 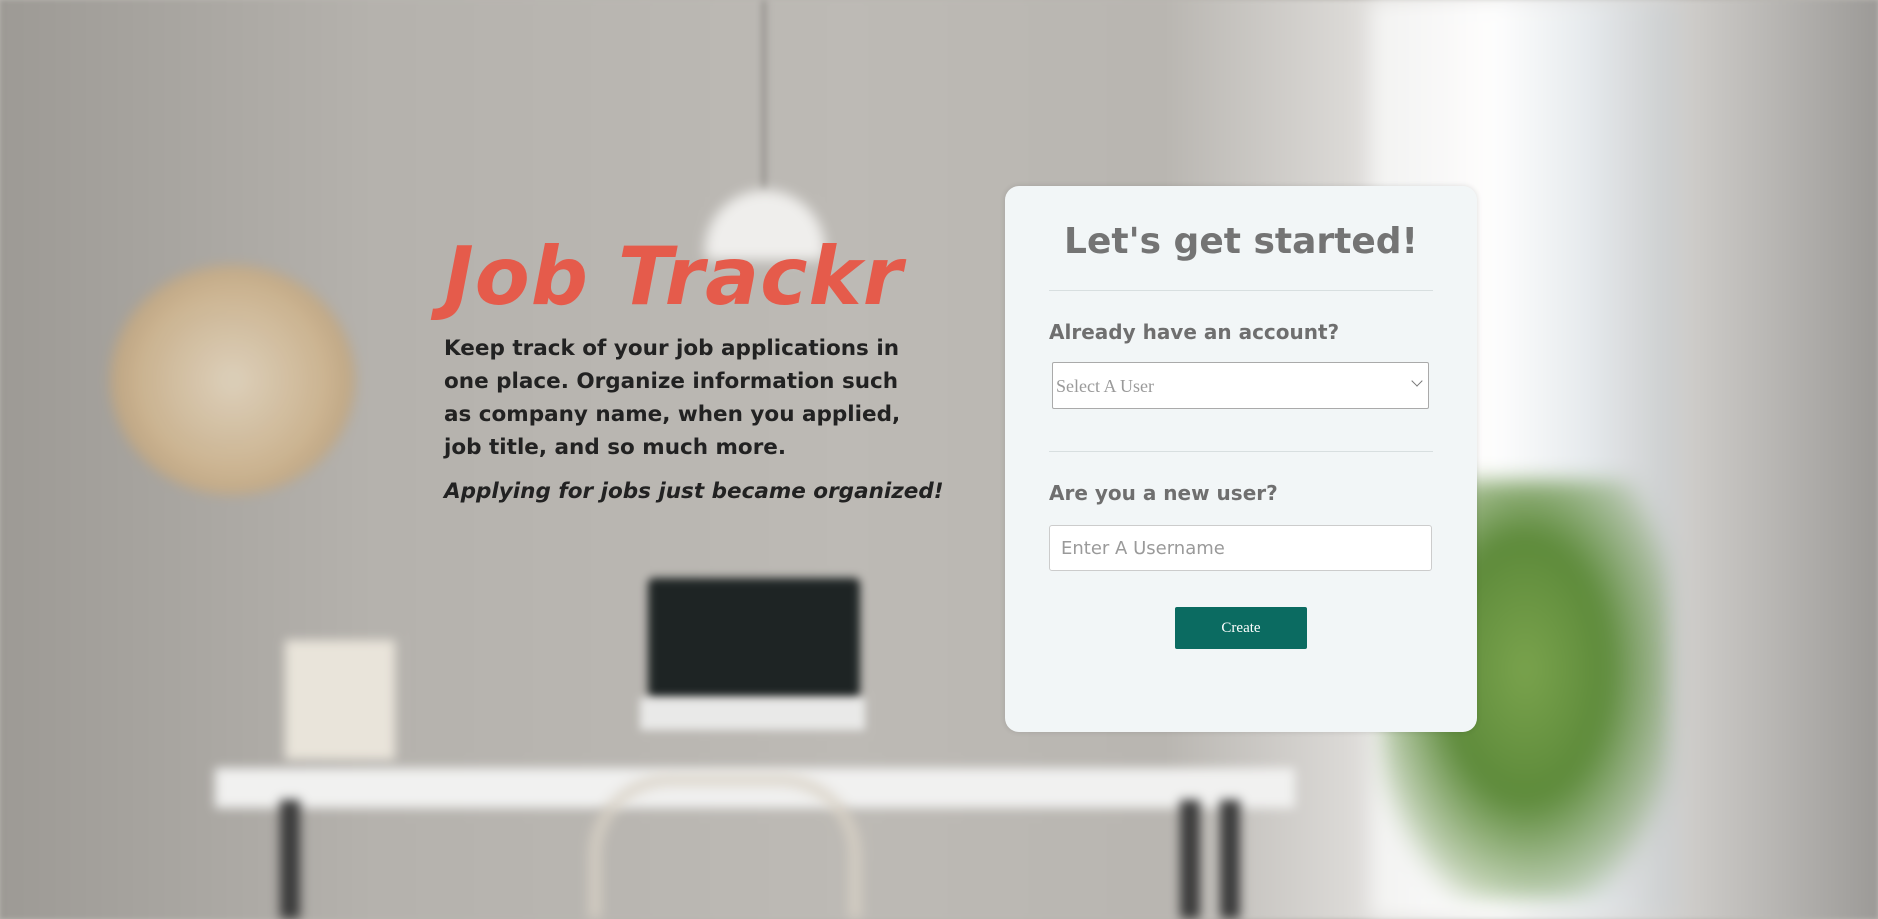 What do you see at coordinates (1241, 241) in the screenshot?
I see `card-title: Let's get started!` at bounding box center [1241, 241].